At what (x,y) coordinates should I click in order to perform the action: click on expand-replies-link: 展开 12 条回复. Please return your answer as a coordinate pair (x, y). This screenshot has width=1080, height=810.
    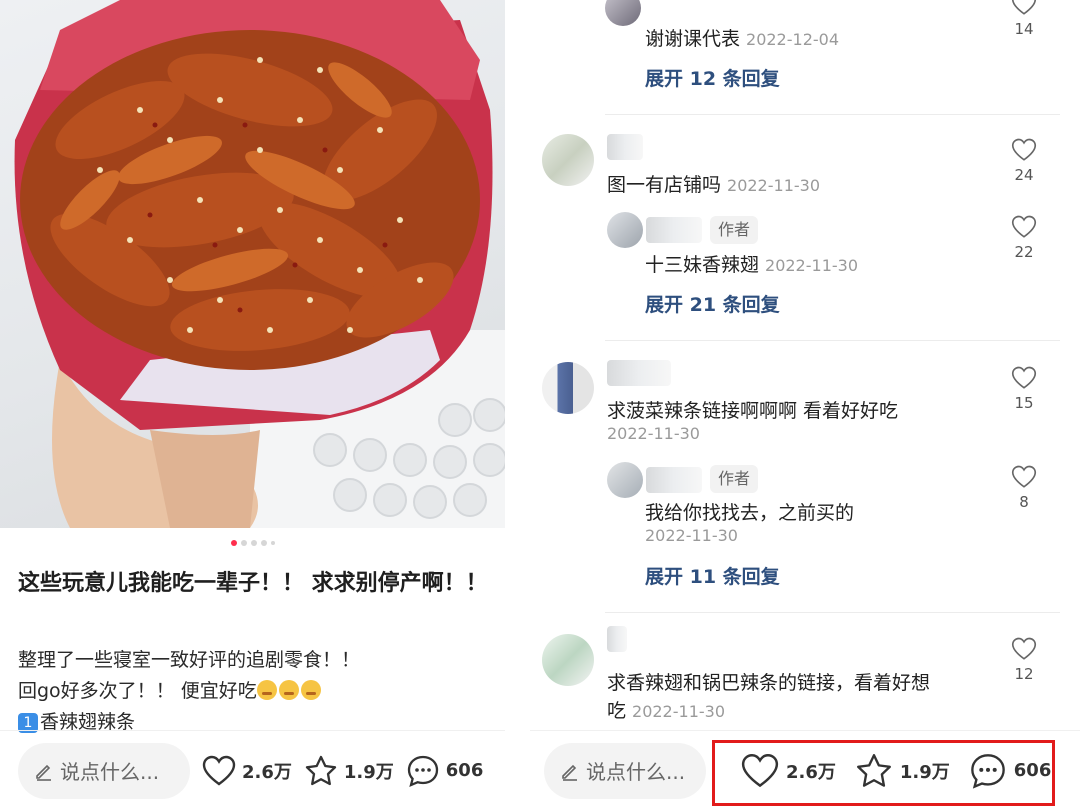
    Looking at the image, I should click on (712, 77).